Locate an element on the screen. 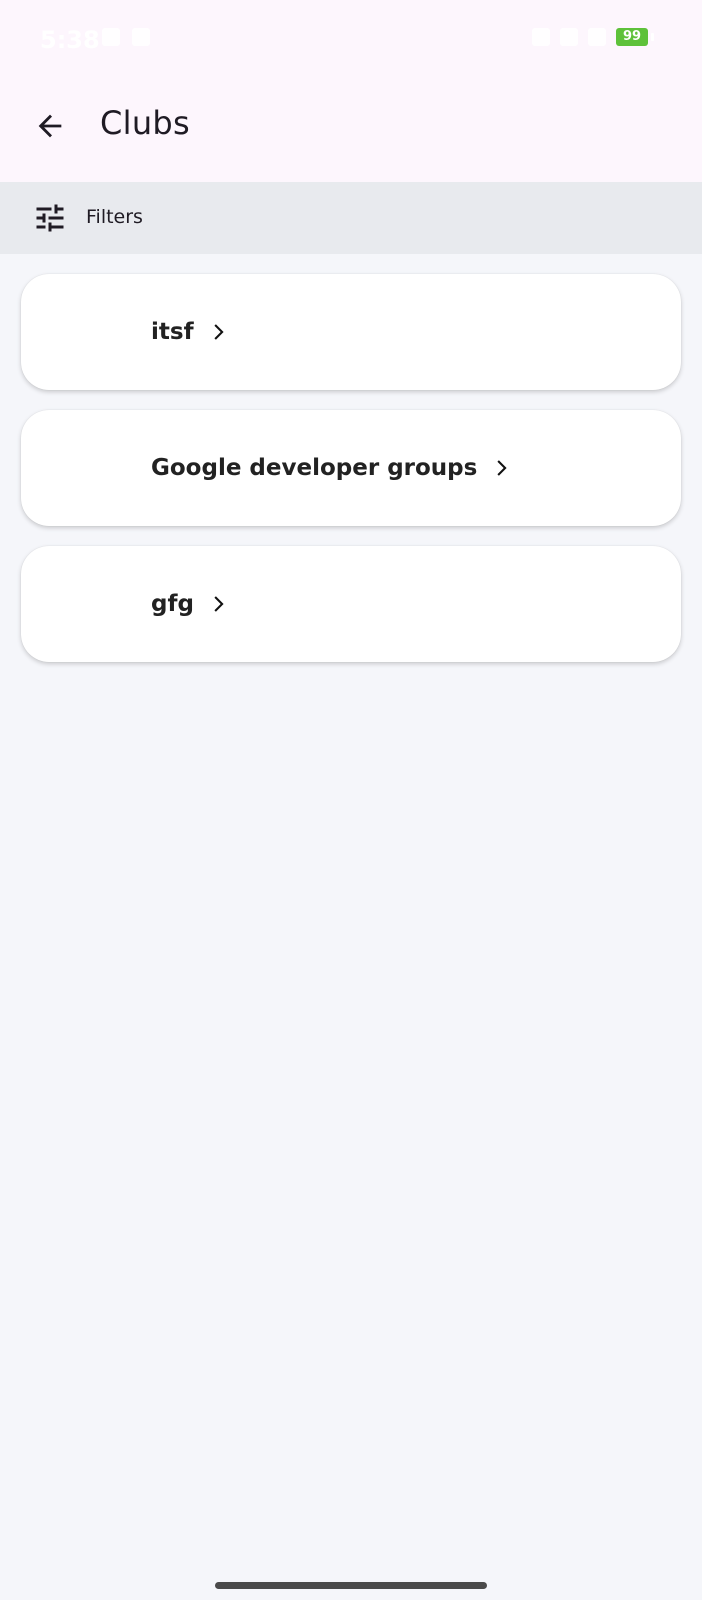 Image resolution: width=702 pixels, height=1600 pixels. filter-label: Filters is located at coordinates (114, 217).